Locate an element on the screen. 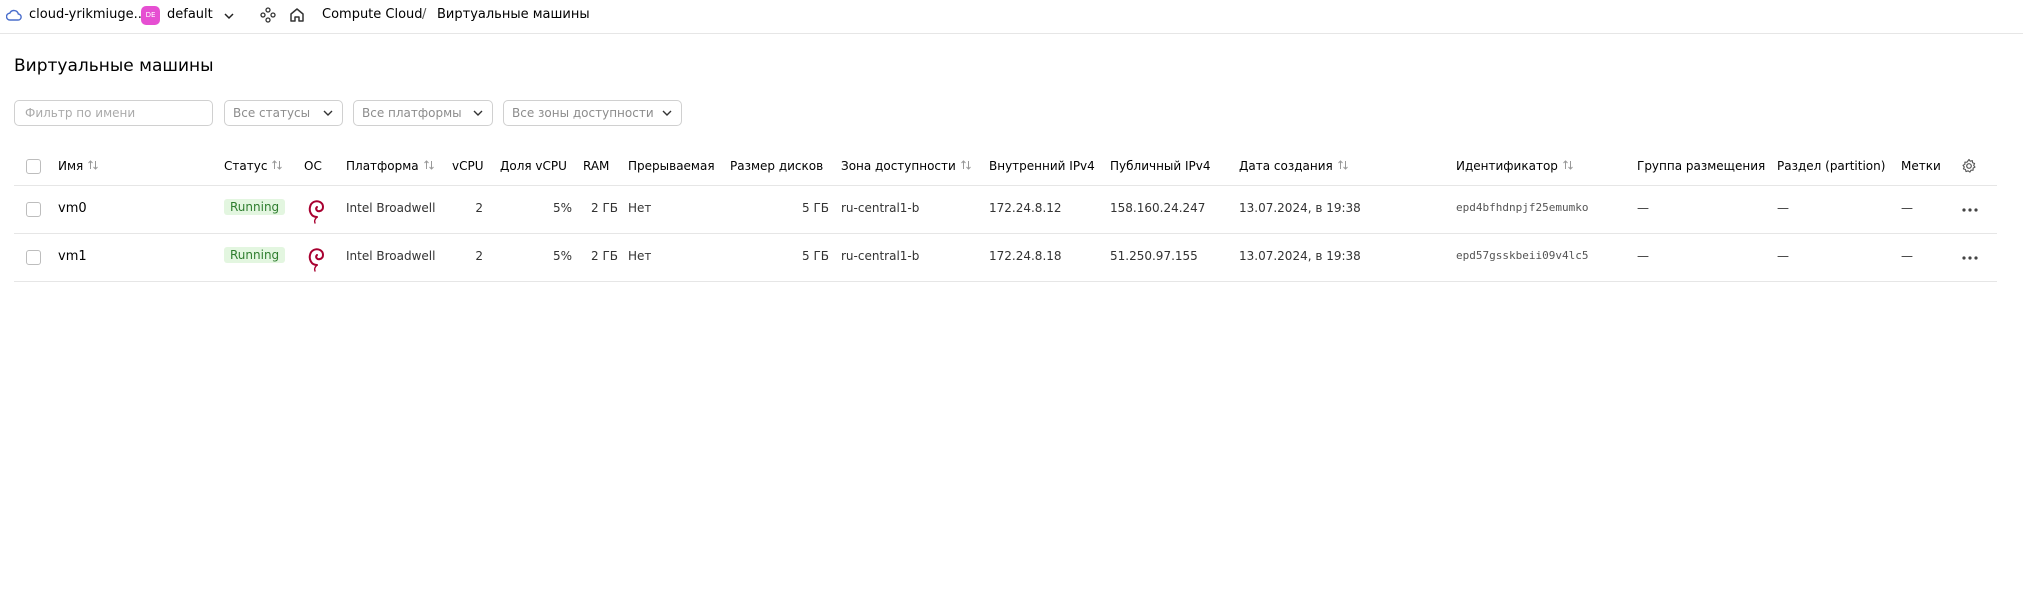 This screenshot has height=593, width=2023. column-header-vcpu: vCPU is located at coordinates (468, 166).